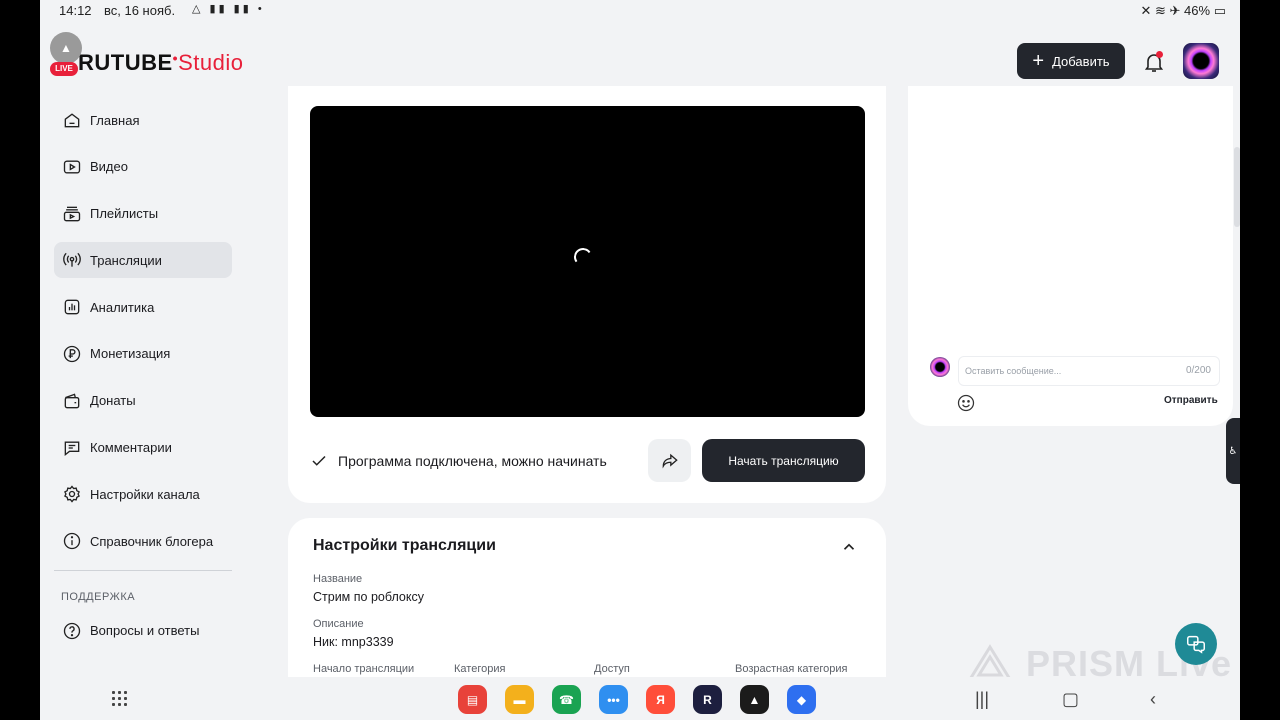  Describe the element at coordinates (612, 669) in the screenshot. I see `access-label: Доступ` at that location.